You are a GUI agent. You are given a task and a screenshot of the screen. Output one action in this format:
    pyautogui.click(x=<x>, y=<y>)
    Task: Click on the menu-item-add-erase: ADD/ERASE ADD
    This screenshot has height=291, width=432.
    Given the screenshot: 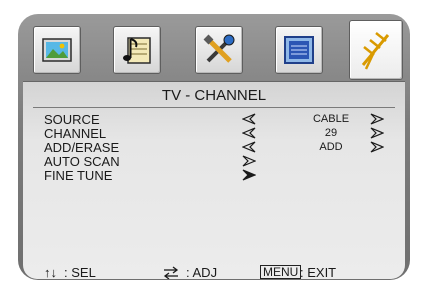 What is the action you would take?
    pyautogui.click(x=214, y=147)
    